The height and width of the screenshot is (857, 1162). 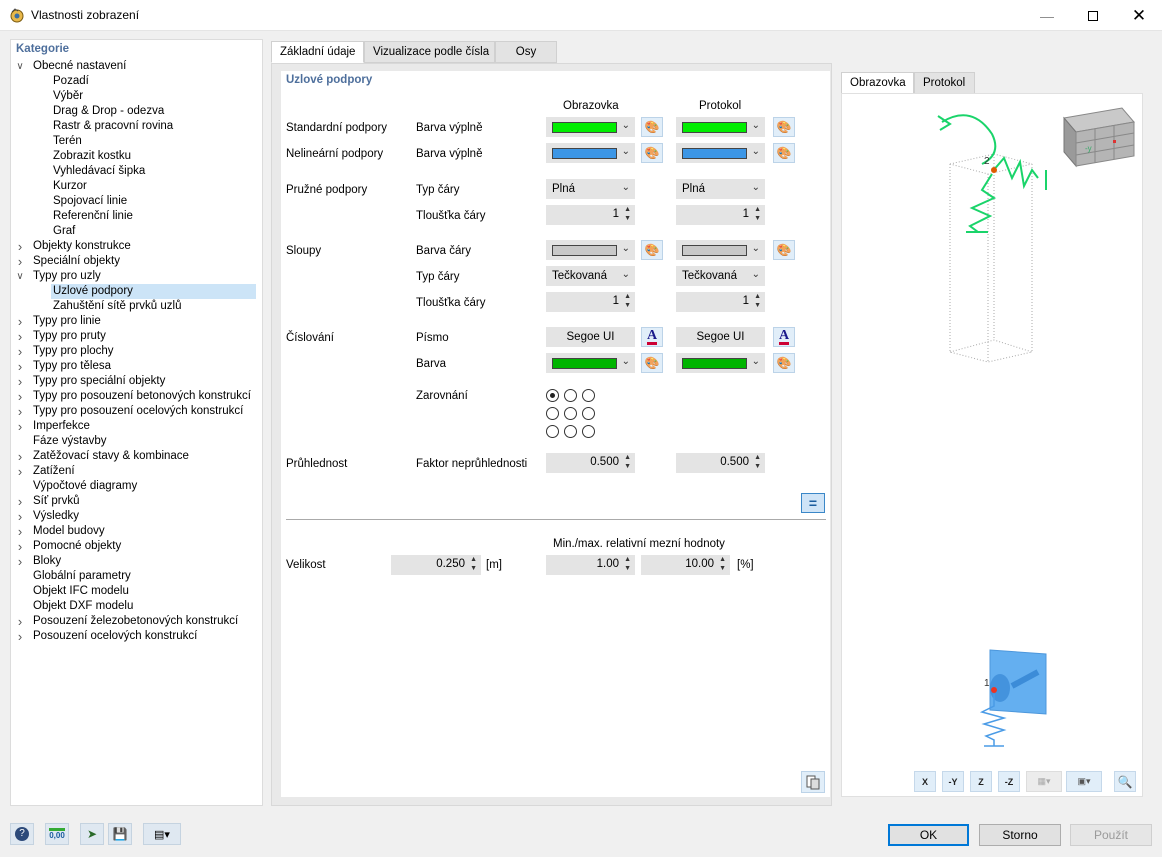 I want to click on tree-item: Typy pro posouzení betonových konstrukcí, so click(x=142, y=396).